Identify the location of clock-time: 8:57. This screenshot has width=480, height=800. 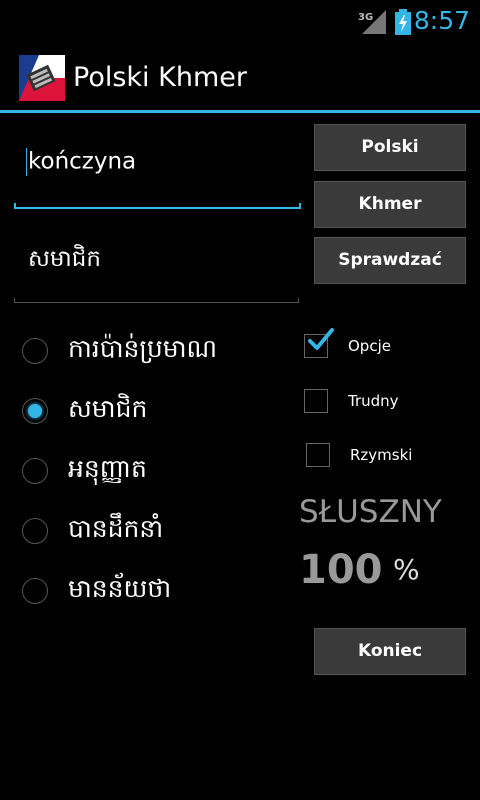
(441, 20).